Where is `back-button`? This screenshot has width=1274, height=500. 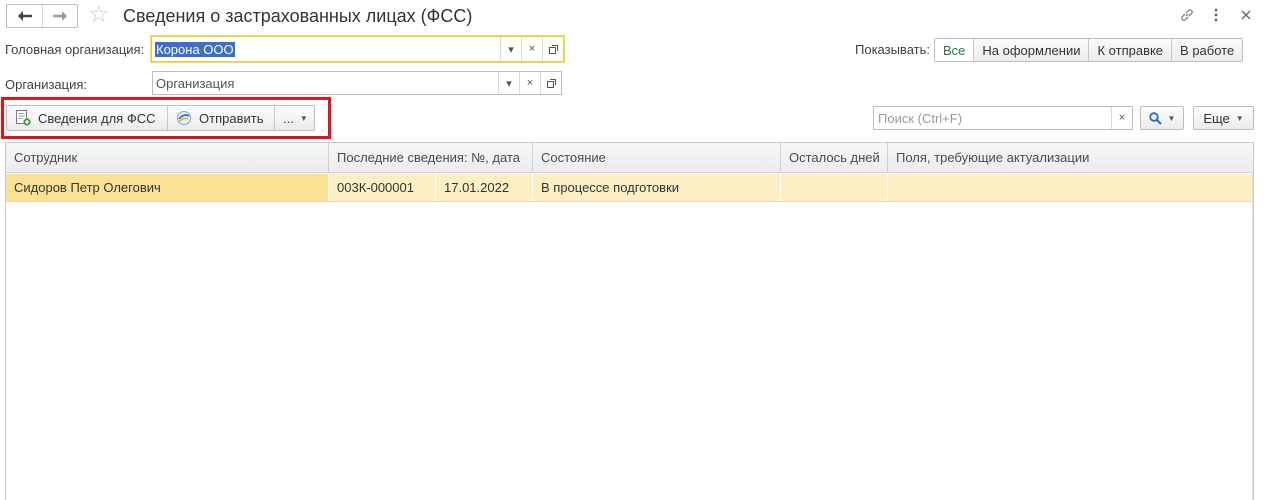
back-button is located at coordinates (24, 16).